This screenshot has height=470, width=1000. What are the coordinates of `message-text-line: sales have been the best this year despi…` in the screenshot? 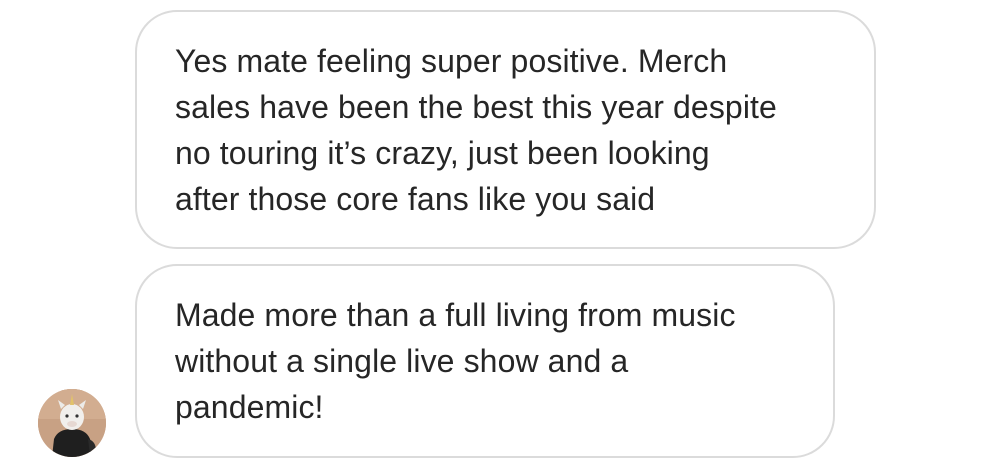 It's located at (476, 107).